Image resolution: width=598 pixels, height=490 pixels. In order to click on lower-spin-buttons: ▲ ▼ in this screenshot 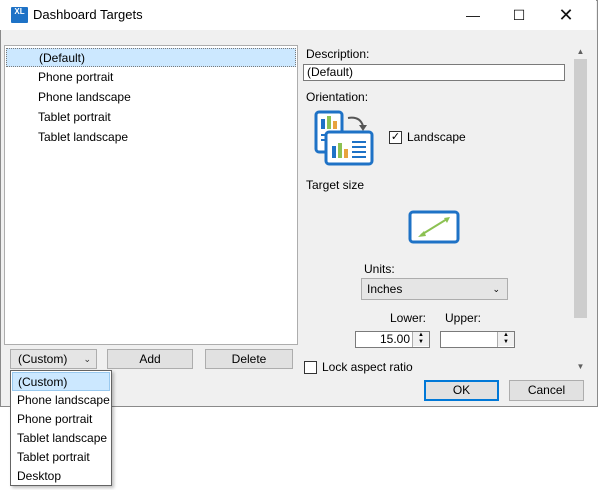, I will do `click(420, 339)`.